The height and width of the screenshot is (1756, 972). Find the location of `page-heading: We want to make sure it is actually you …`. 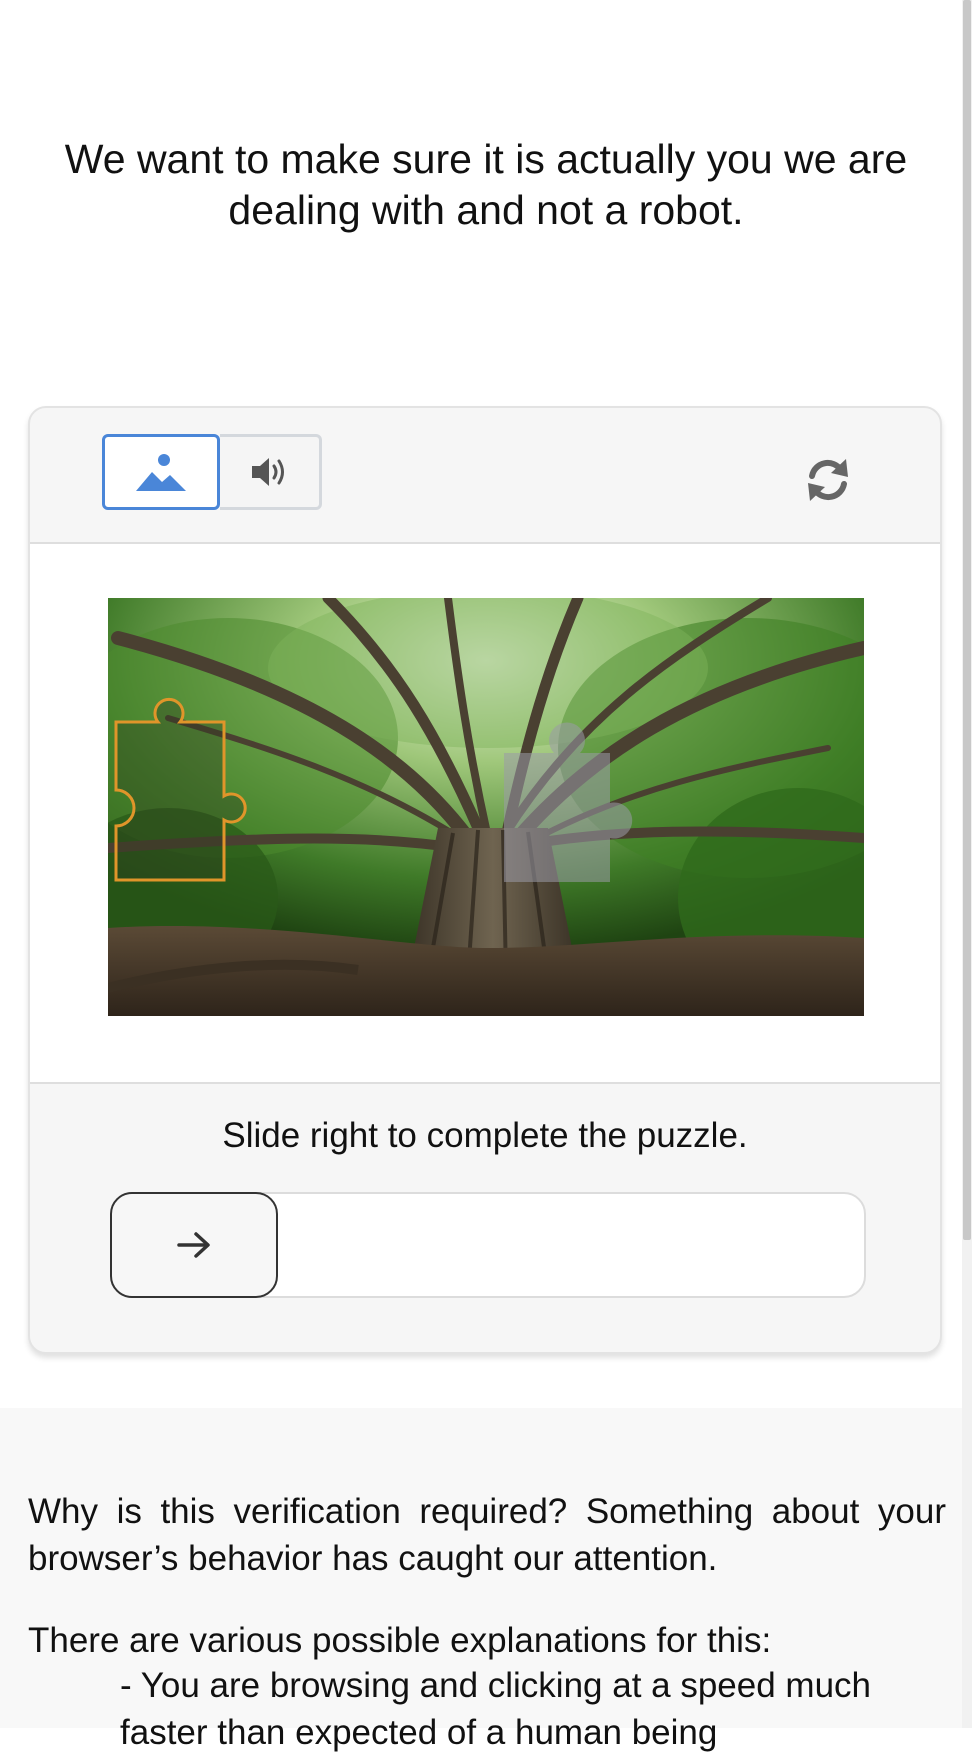

page-heading: We want to make sure it is actually you … is located at coordinates (486, 184).